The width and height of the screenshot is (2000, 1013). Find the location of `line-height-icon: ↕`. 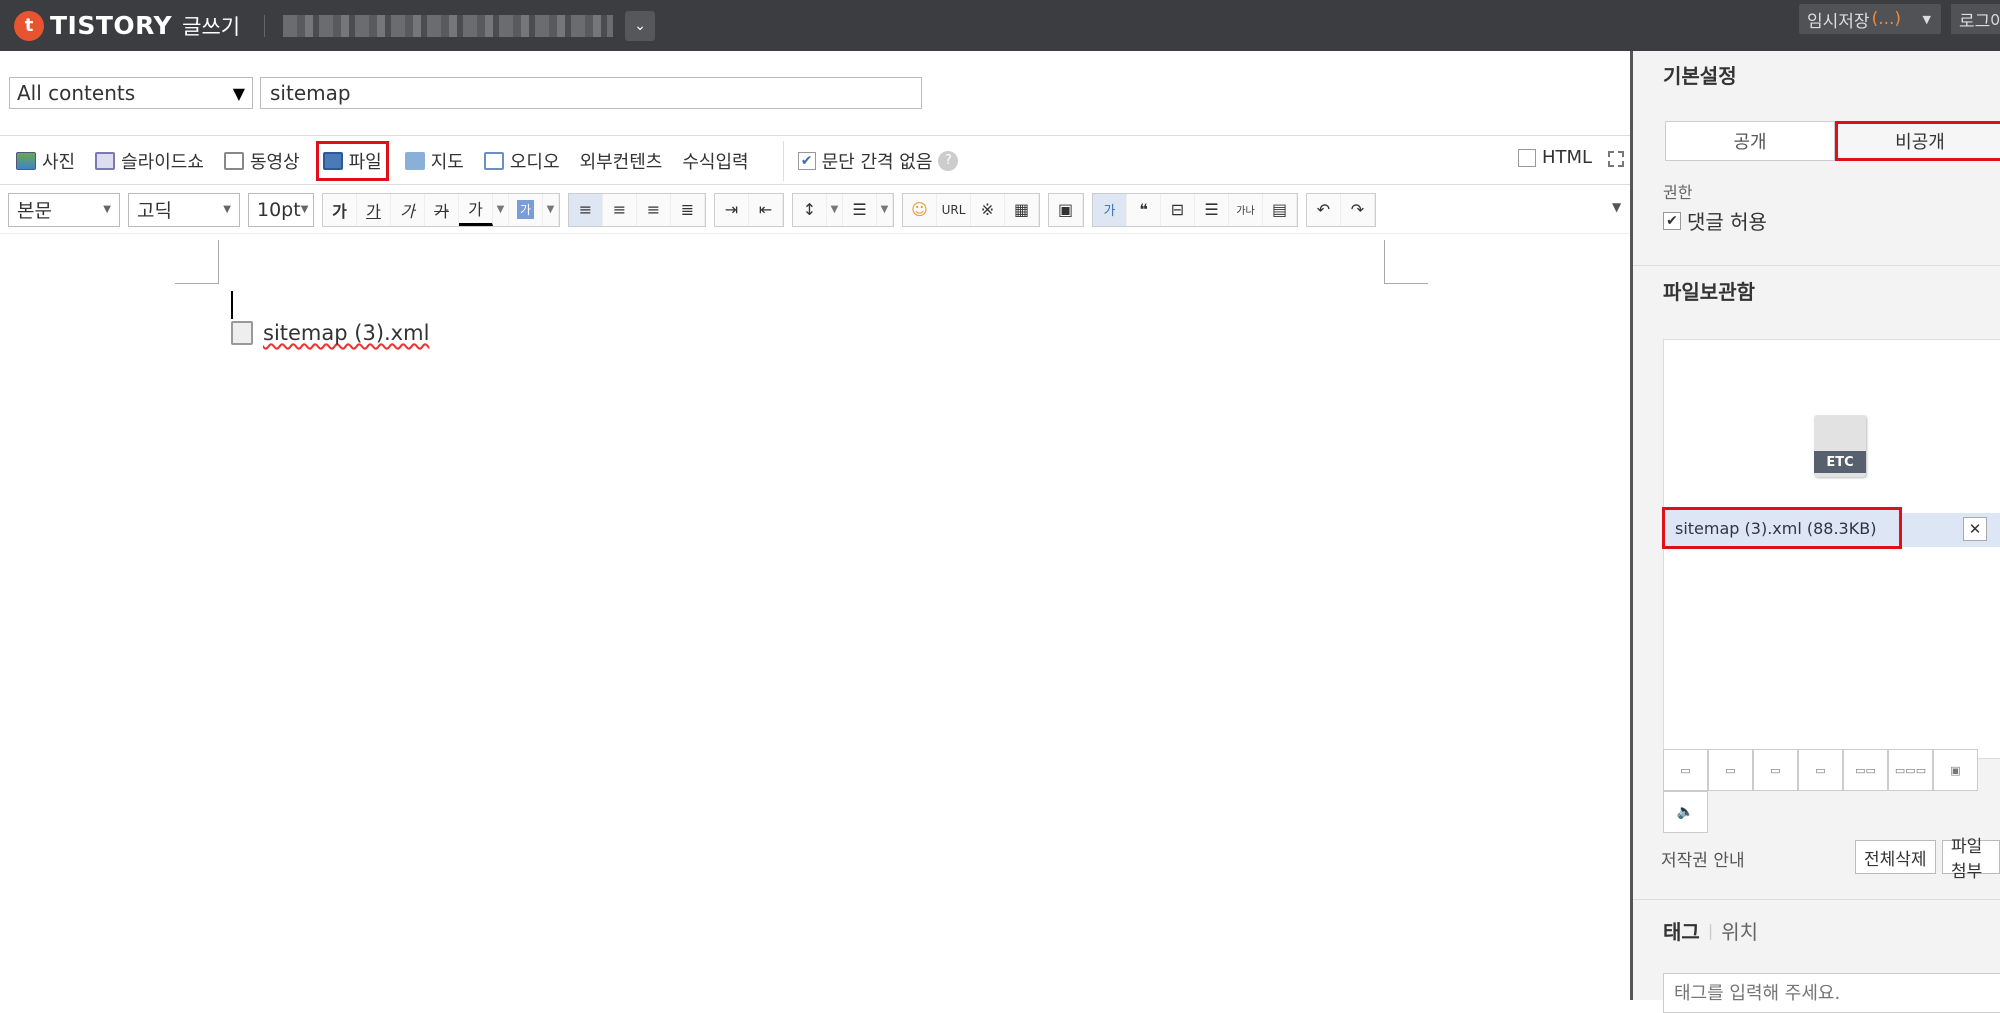

line-height-icon: ↕ is located at coordinates (810, 209).